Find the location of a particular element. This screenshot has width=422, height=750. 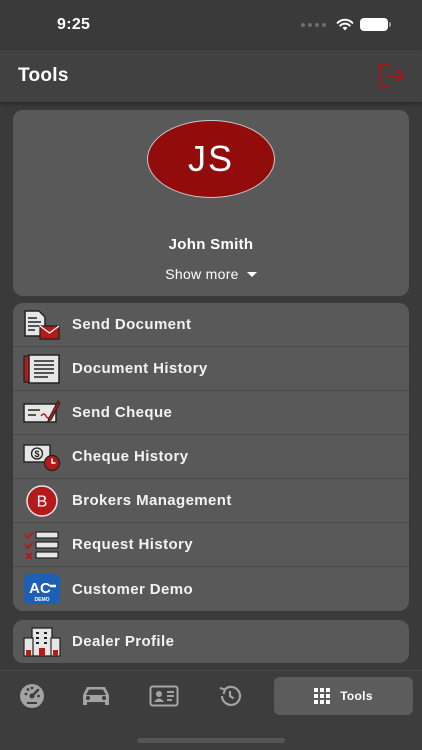

grid-icon is located at coordinates (322, 696).